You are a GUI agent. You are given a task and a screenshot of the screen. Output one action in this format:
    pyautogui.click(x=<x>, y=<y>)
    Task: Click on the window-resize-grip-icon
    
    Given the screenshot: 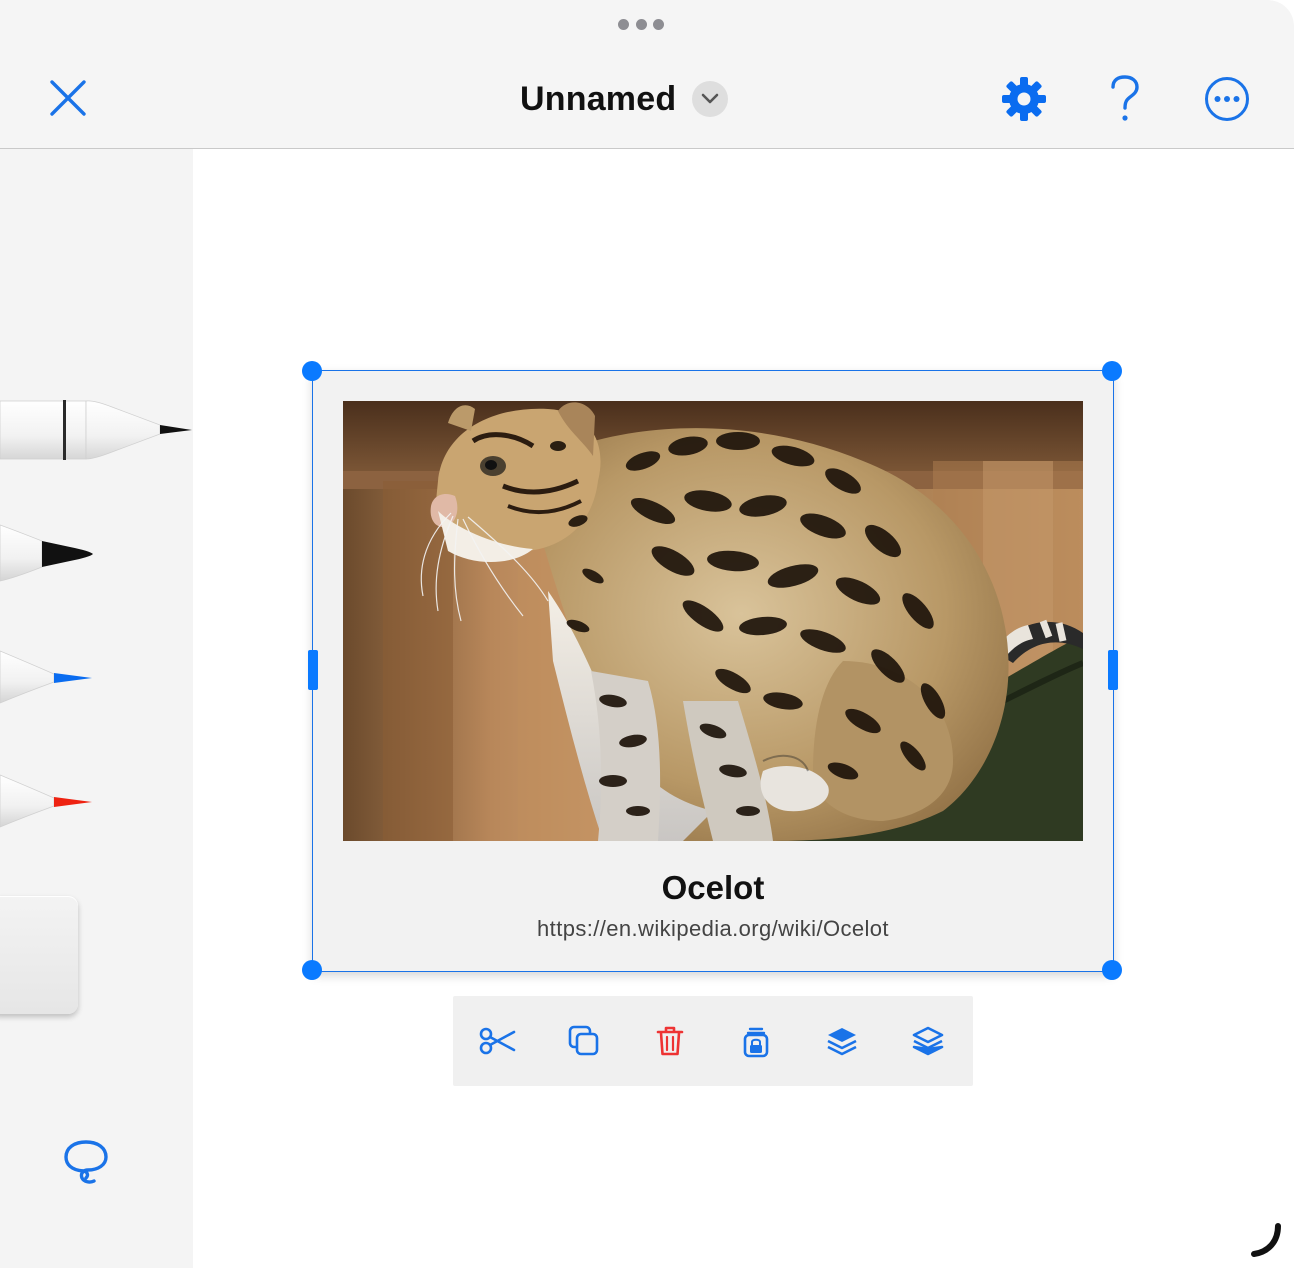 What is the action you would take?
    pyautogui.click(x=1266, y=1240)
    